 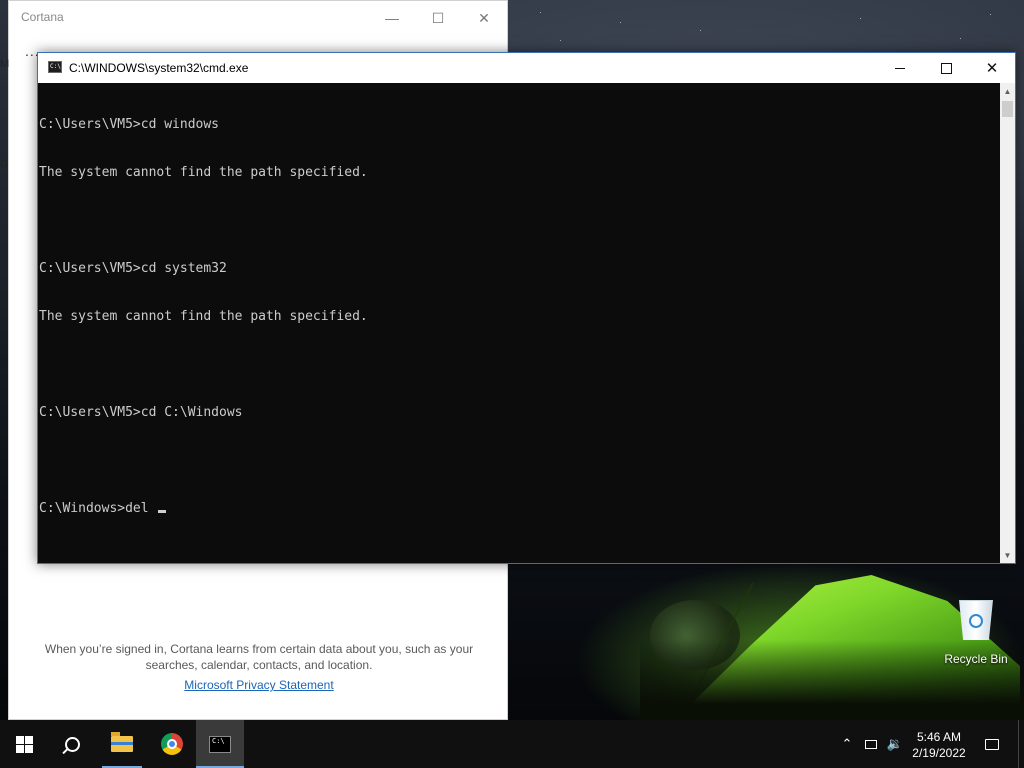 I want to click on console-prompt-line: C:\Windows>del, so click(x=519, y=509).